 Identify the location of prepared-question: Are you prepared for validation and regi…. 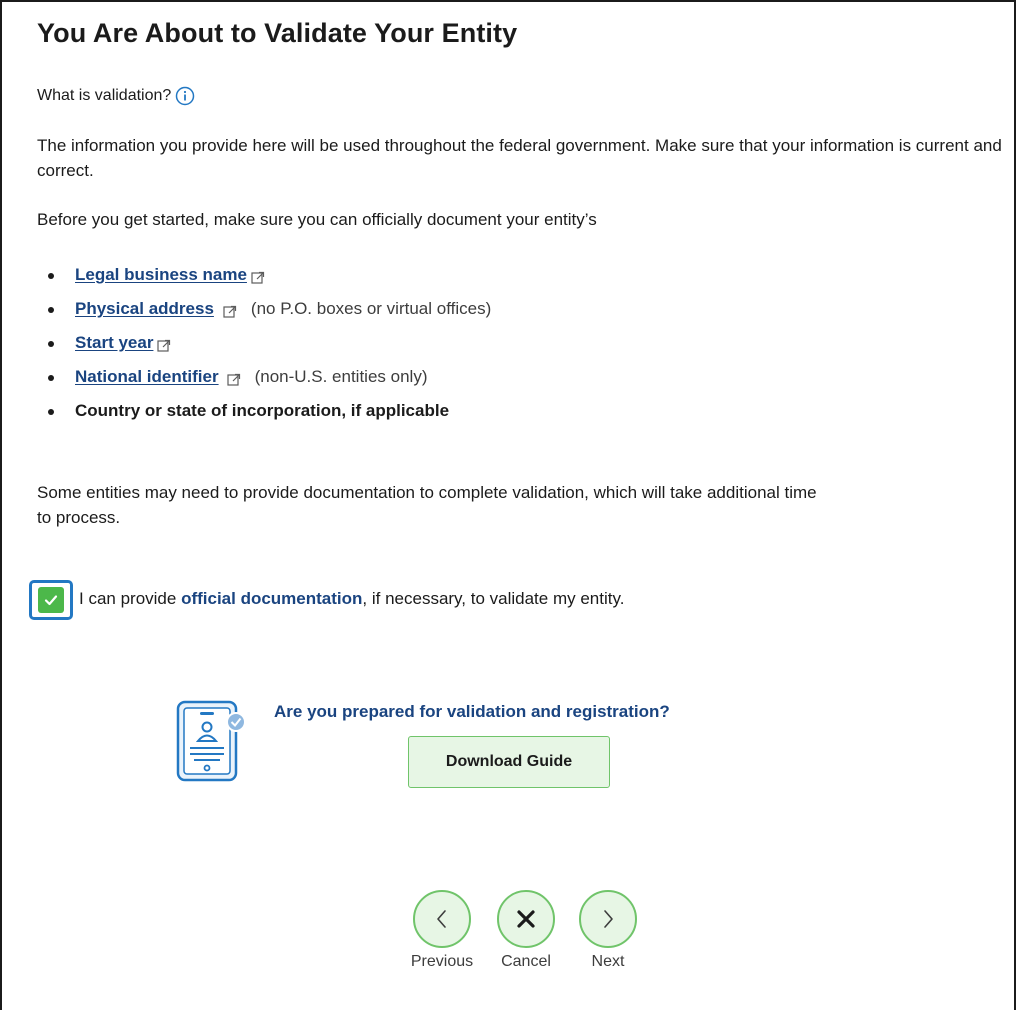
(472, 711).